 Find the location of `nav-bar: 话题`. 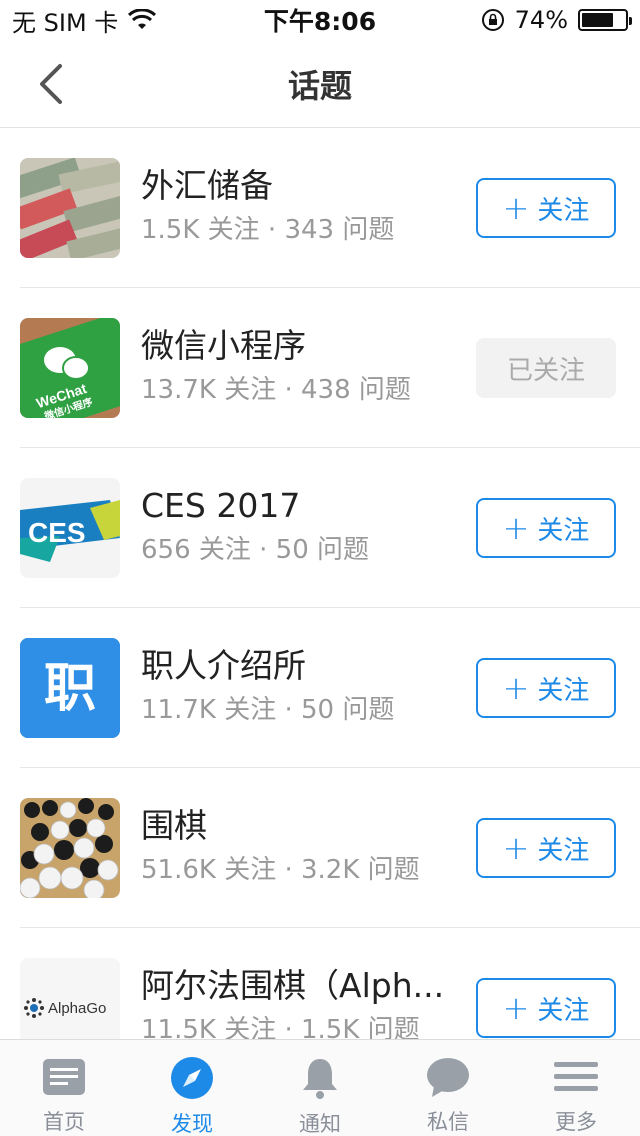

nav-bar: 话题 is located at coordinates (320, 84).